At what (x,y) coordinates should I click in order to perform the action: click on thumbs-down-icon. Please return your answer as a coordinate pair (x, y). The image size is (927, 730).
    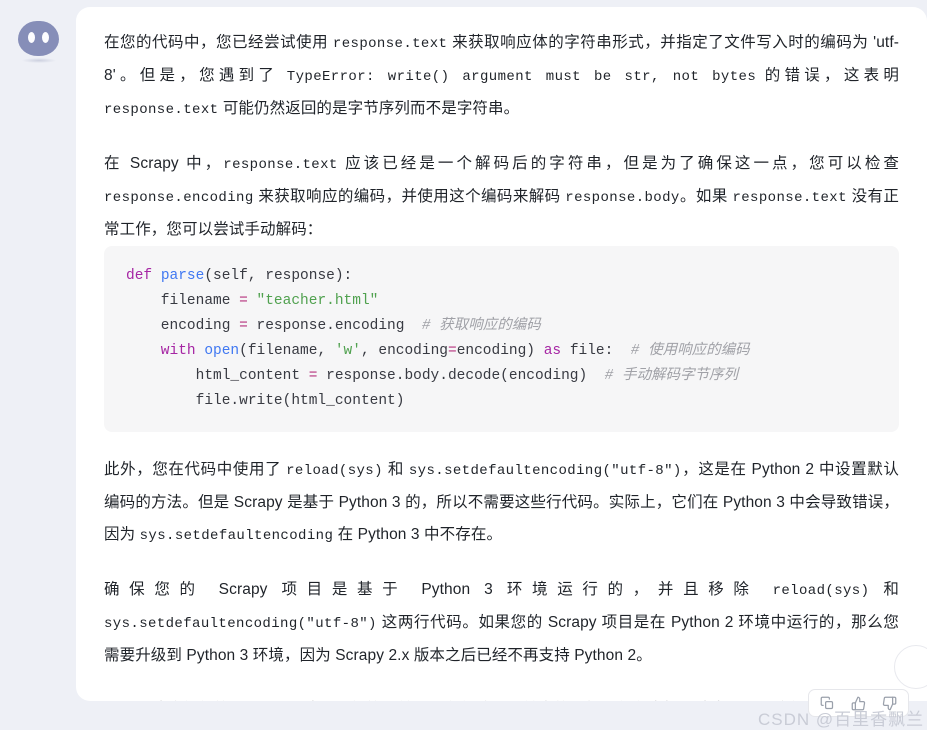
    Looking at the image, I should click on (889, 703).